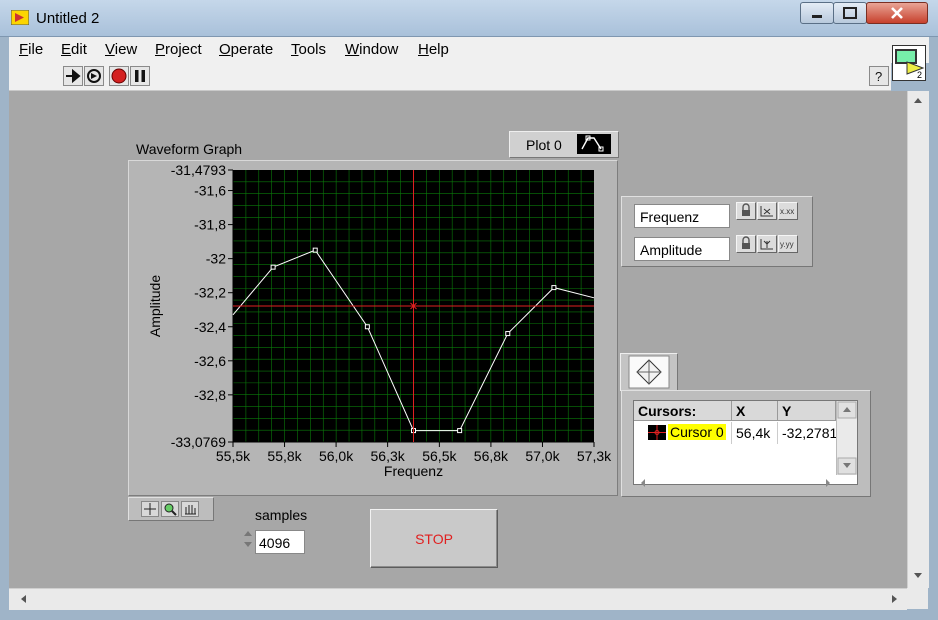 The height and width of the screenshot is (620, 938). I want to click on run-button, so click(73, 76).